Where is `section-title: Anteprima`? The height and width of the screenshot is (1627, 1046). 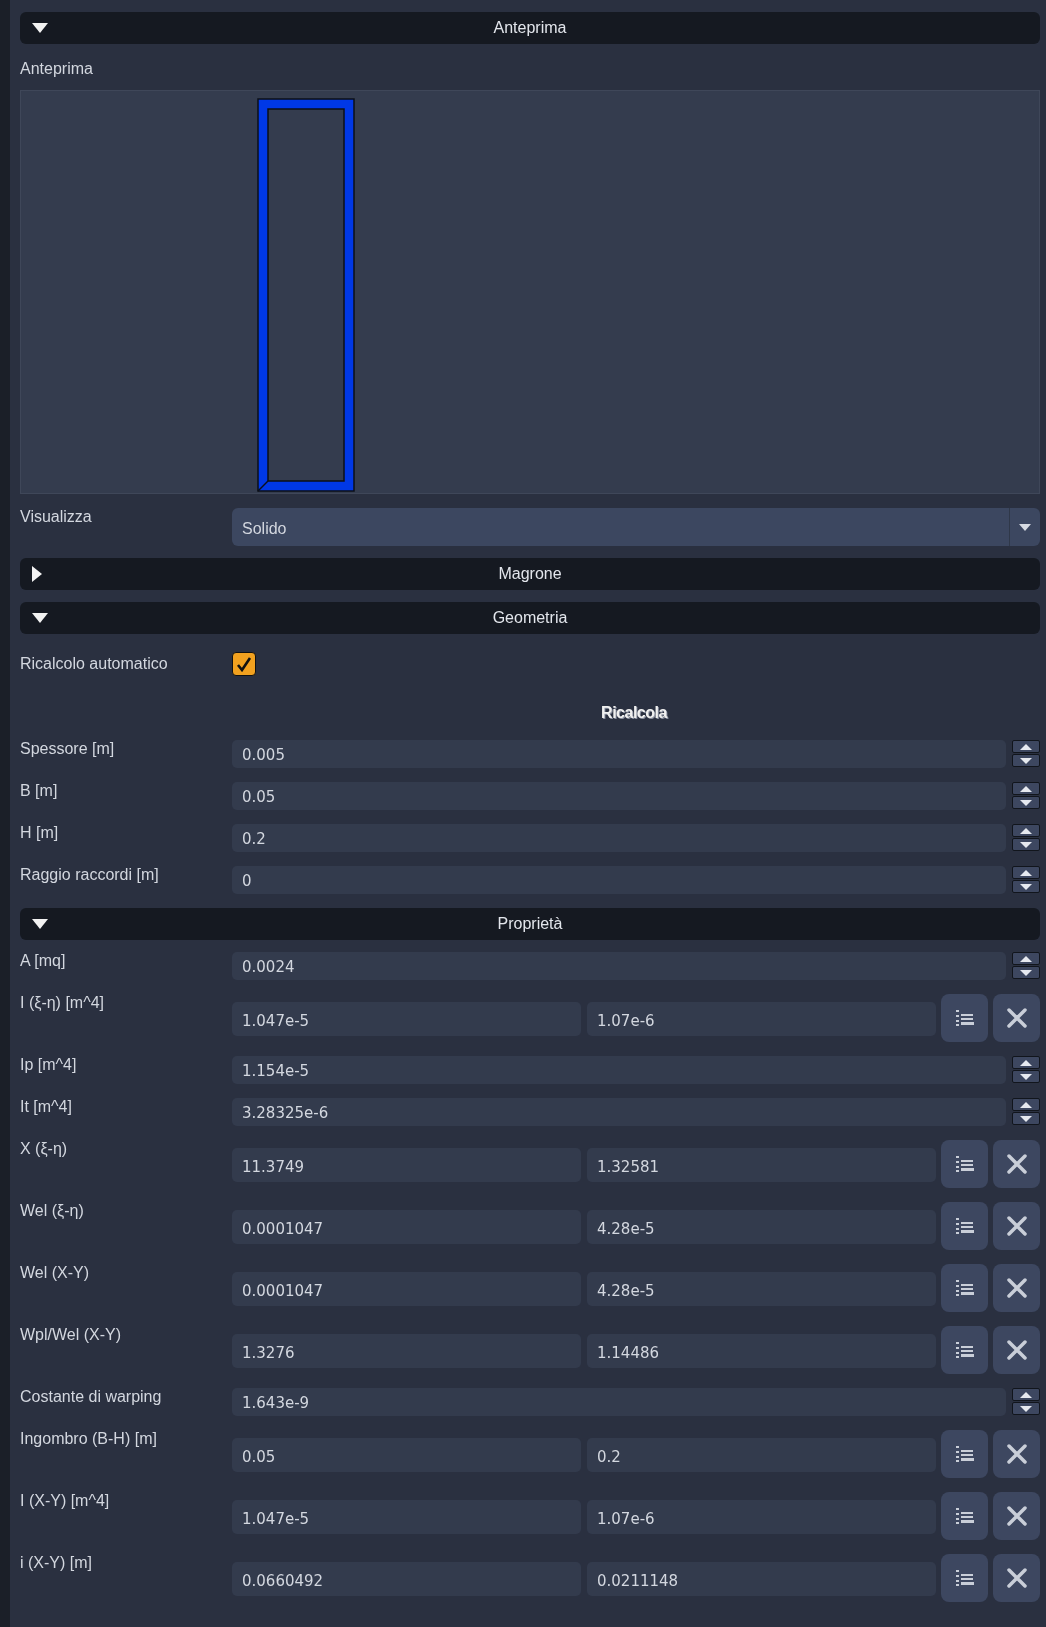 section-title: Anteprima is located at coordinates (530, 28).